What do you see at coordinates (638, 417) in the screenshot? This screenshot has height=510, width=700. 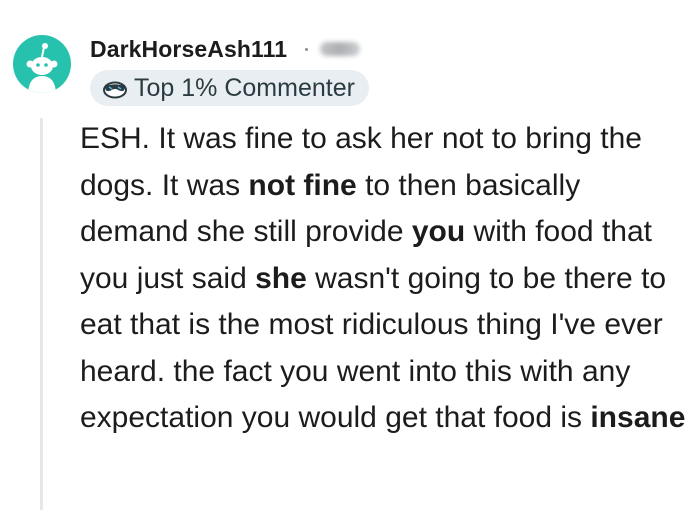 I see `body-segment-bold: insane` at bounding box center [638, 417].